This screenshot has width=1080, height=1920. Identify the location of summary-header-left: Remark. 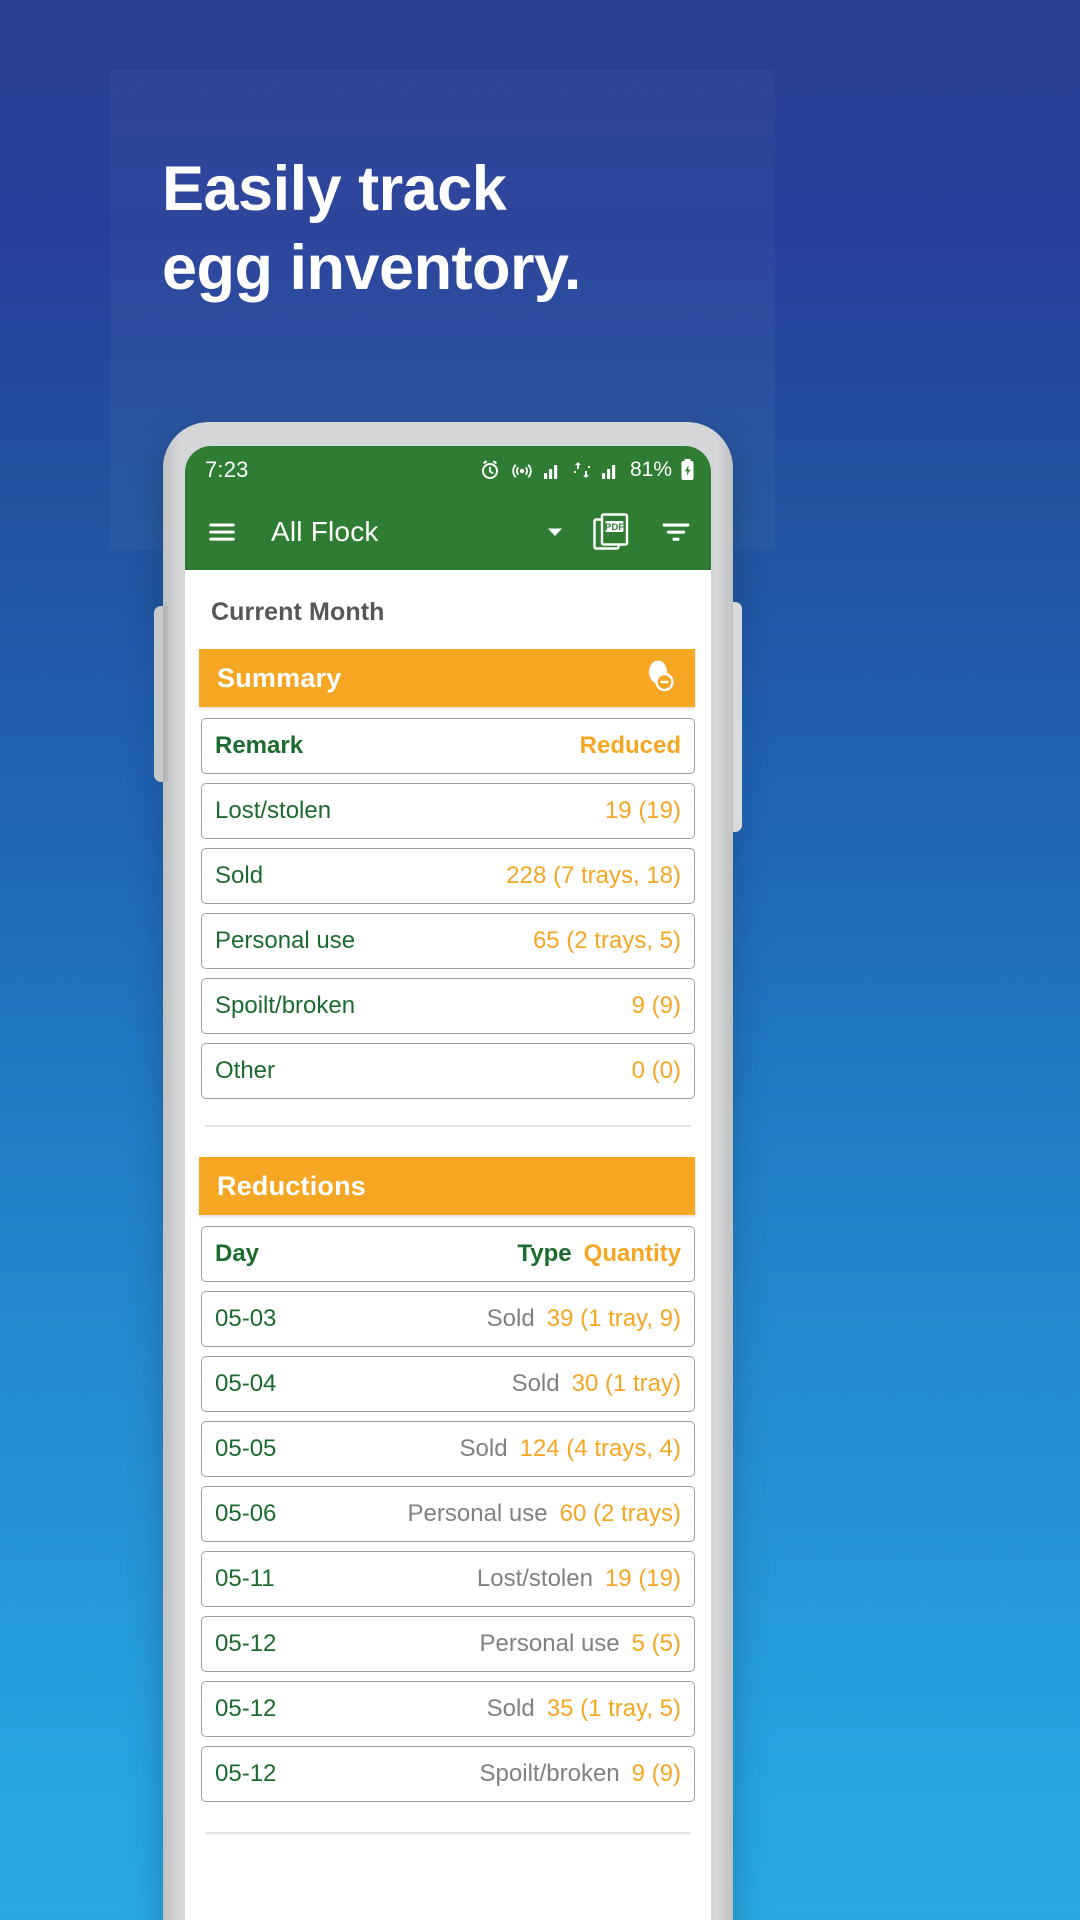
(259, 745).